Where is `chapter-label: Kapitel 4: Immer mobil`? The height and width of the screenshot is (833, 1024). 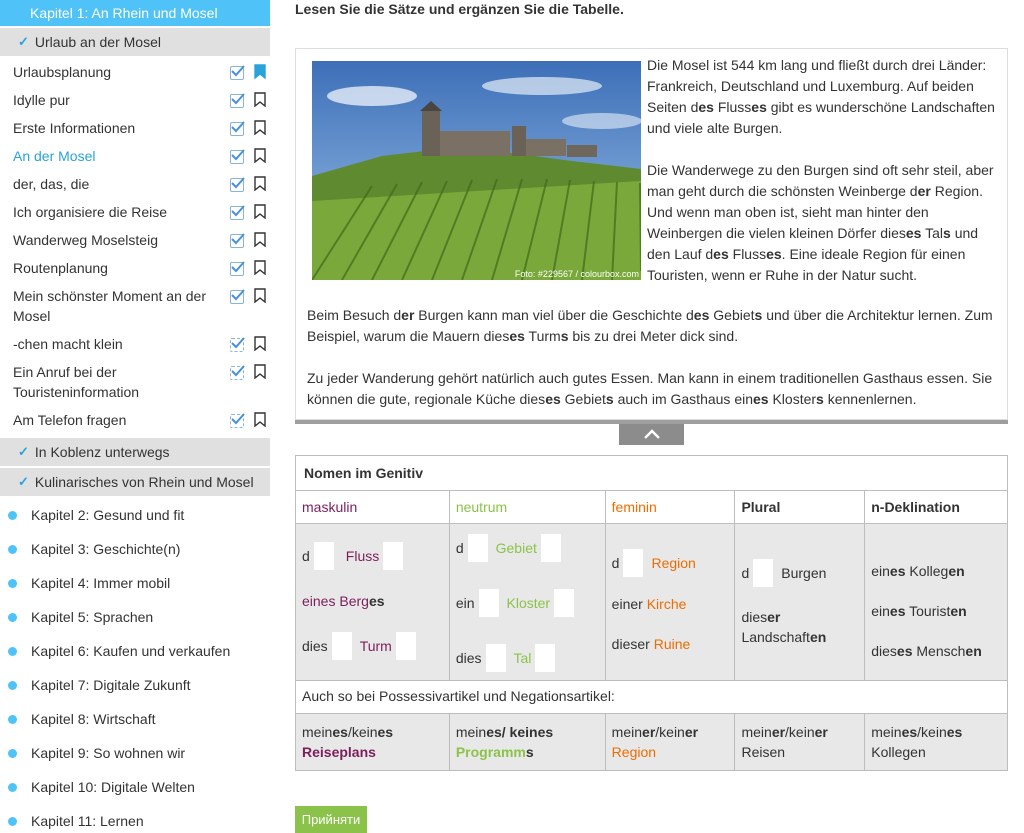
chapter-label: Kapitel 4: Immer mobil is located at coordinates (101, 583).